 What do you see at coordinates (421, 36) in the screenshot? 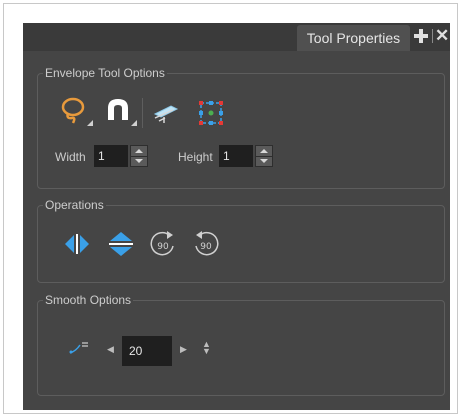
I see `add-tab-icon` at bounding box center [421, 36].